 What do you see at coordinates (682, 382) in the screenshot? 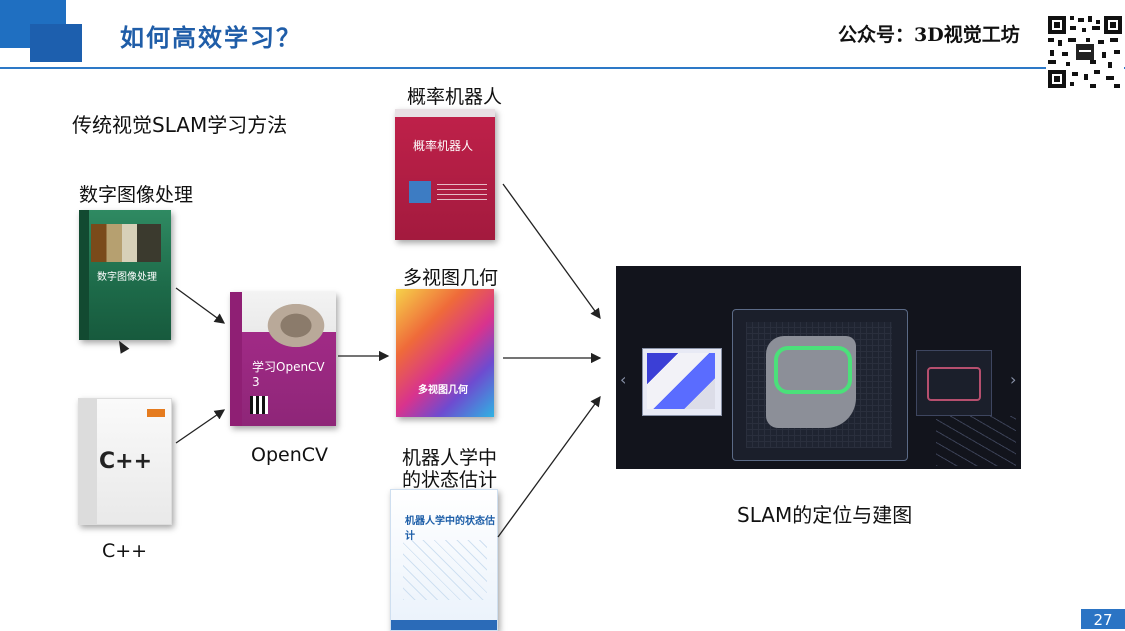
I see `slam-frame-left` at bounding box center [682, 382].